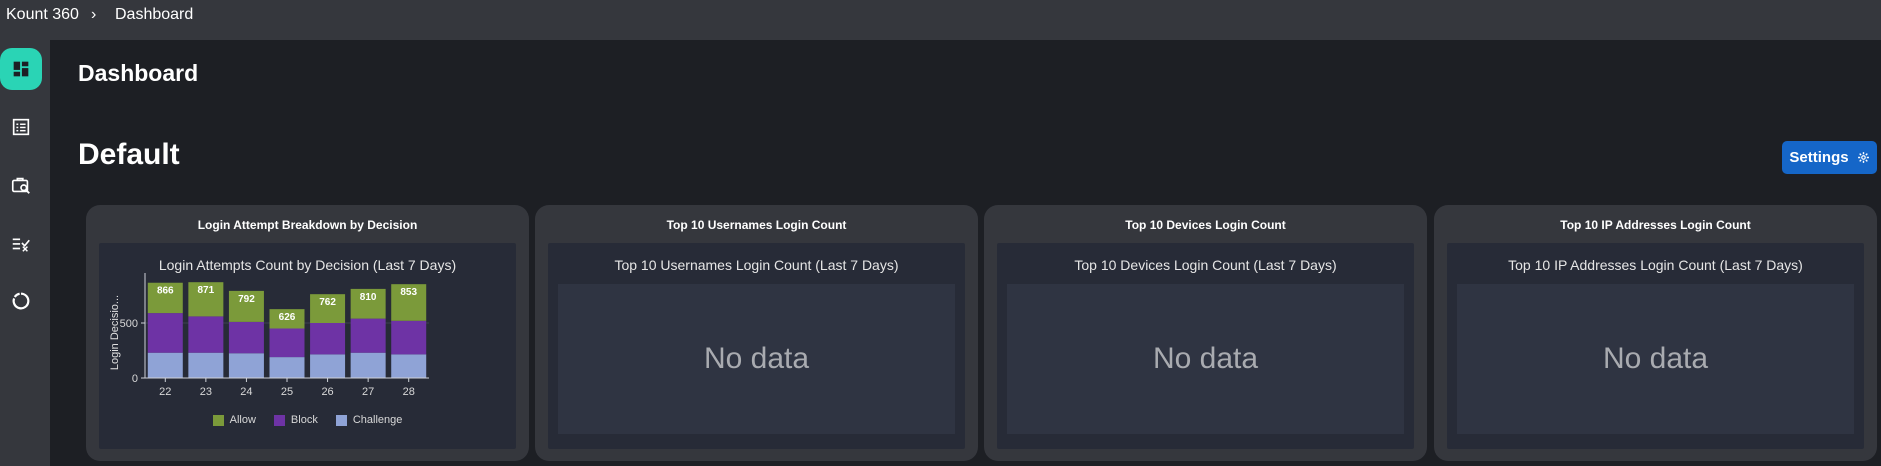  What do you see at coordinates (304, 420) in the screenshot?
I see `legend-label-block: Block` at bounding box center [304, 420].